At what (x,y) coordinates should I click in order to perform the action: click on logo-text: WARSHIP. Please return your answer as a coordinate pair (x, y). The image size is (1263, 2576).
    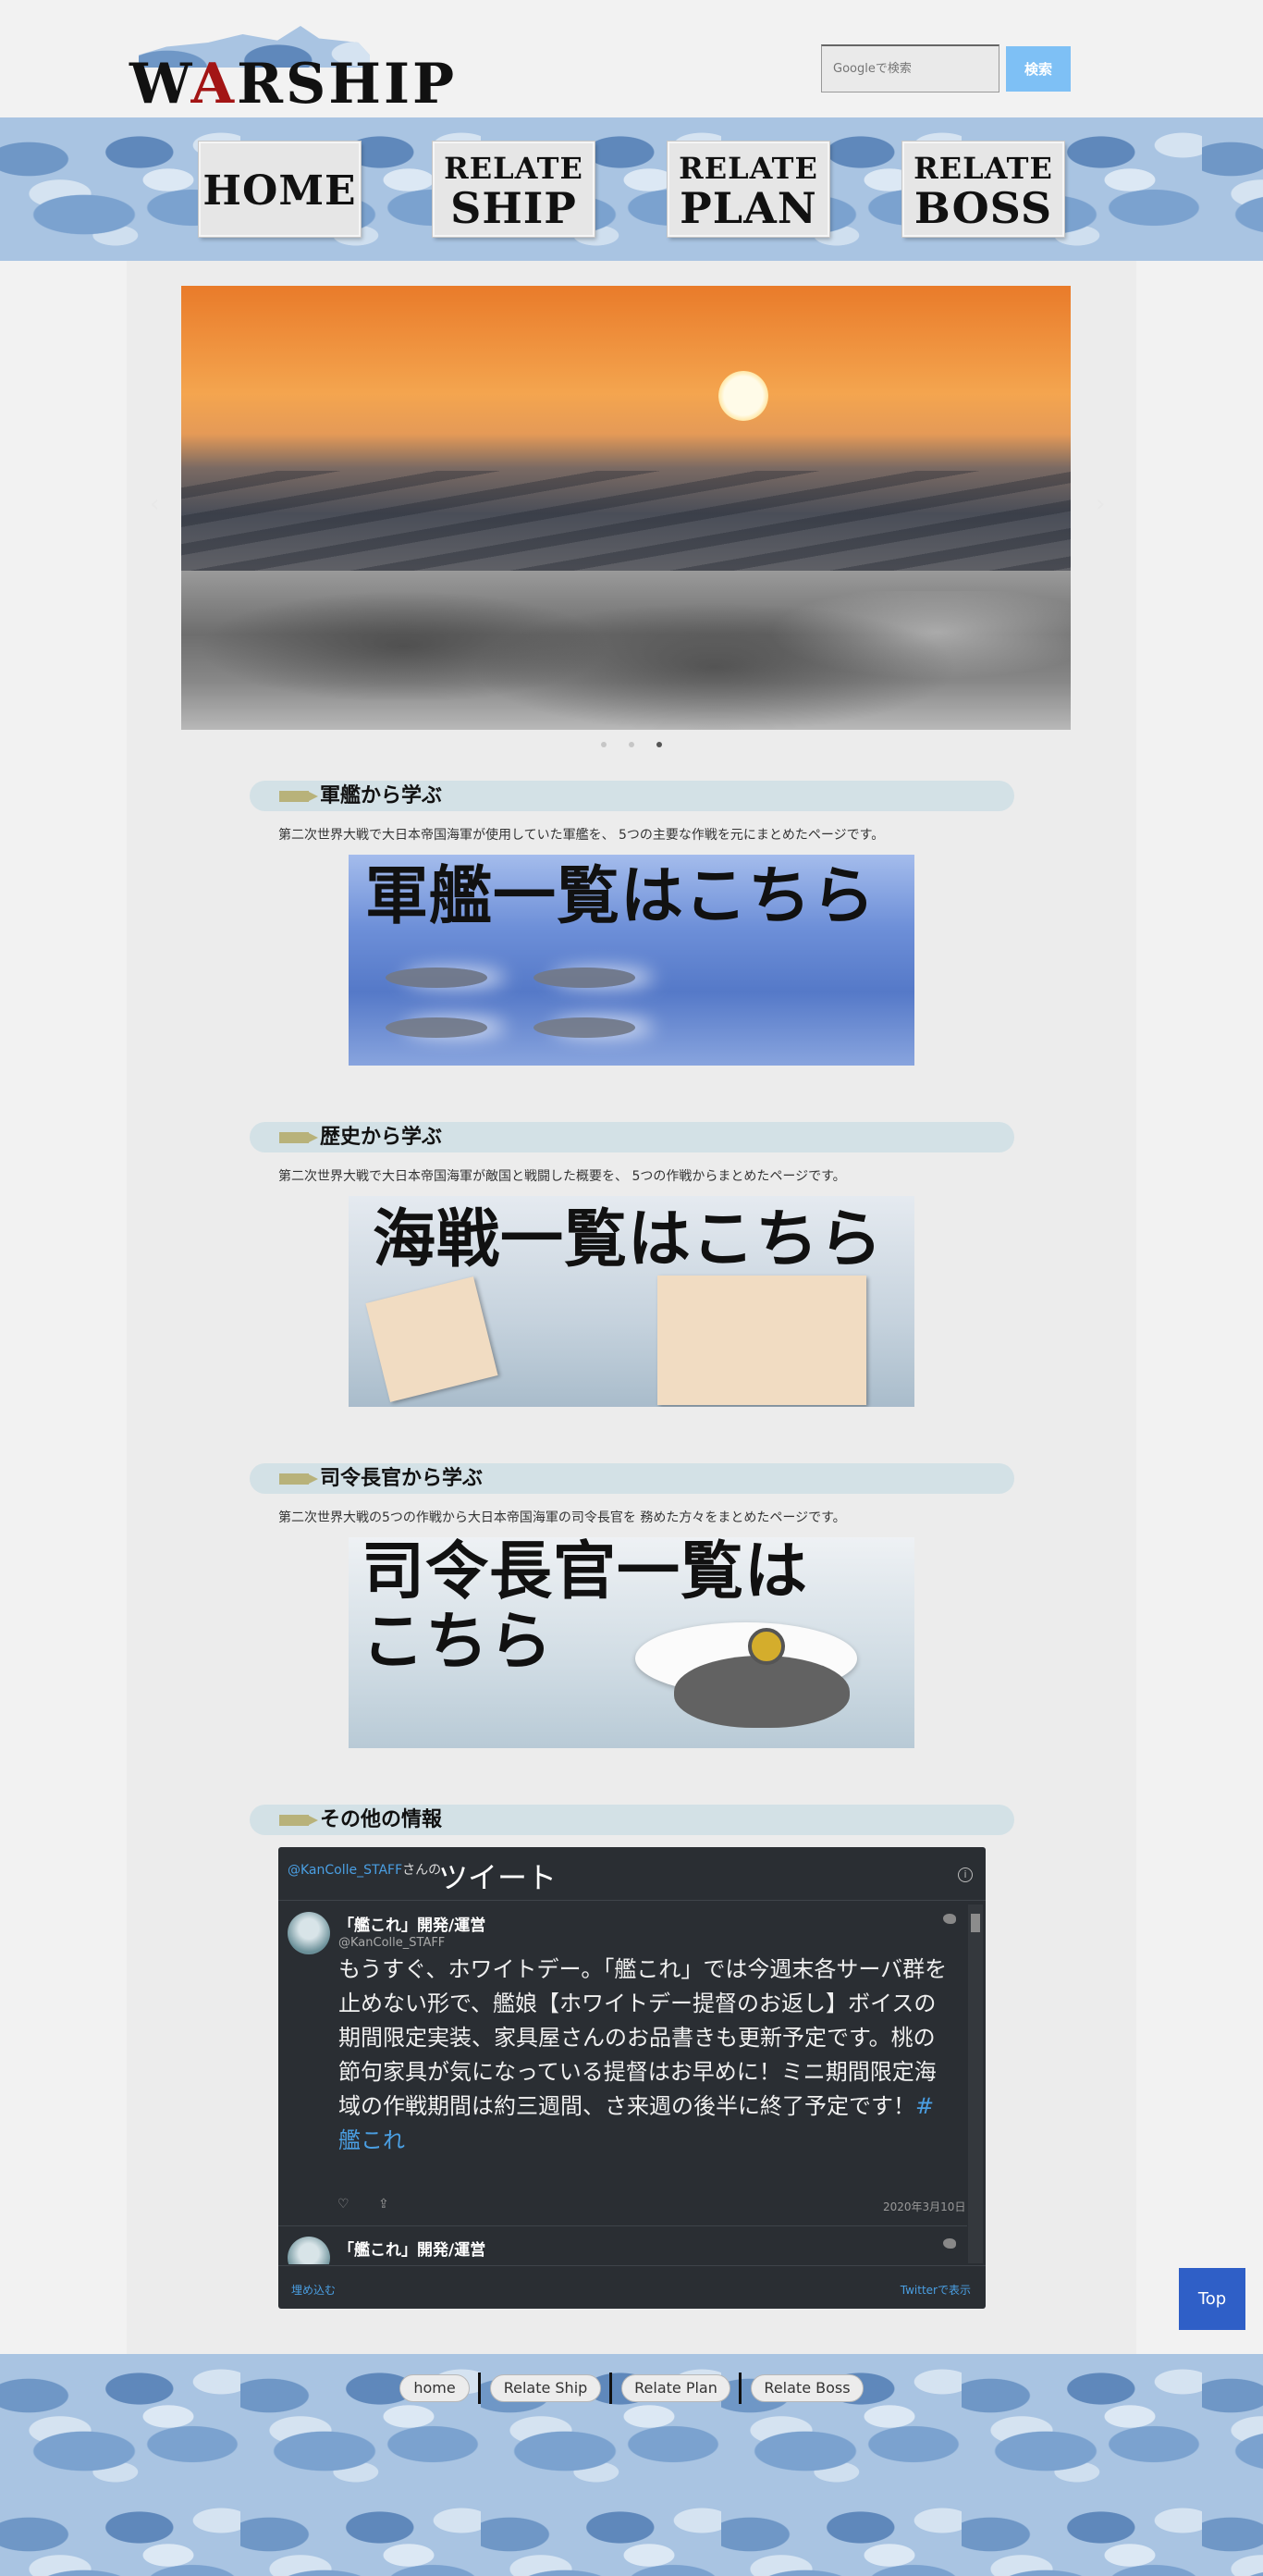
    Looking at the image, I should click on (293, 84).